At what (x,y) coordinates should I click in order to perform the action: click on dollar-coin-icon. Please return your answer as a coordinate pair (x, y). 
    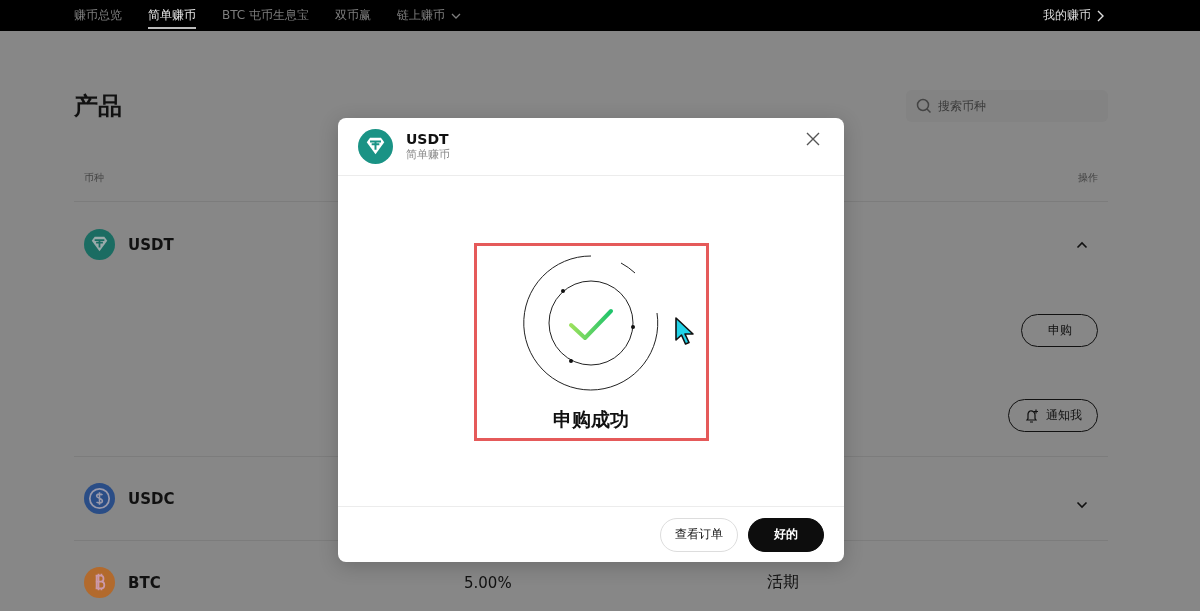
    Looking at the image, I should click on (99, 498).